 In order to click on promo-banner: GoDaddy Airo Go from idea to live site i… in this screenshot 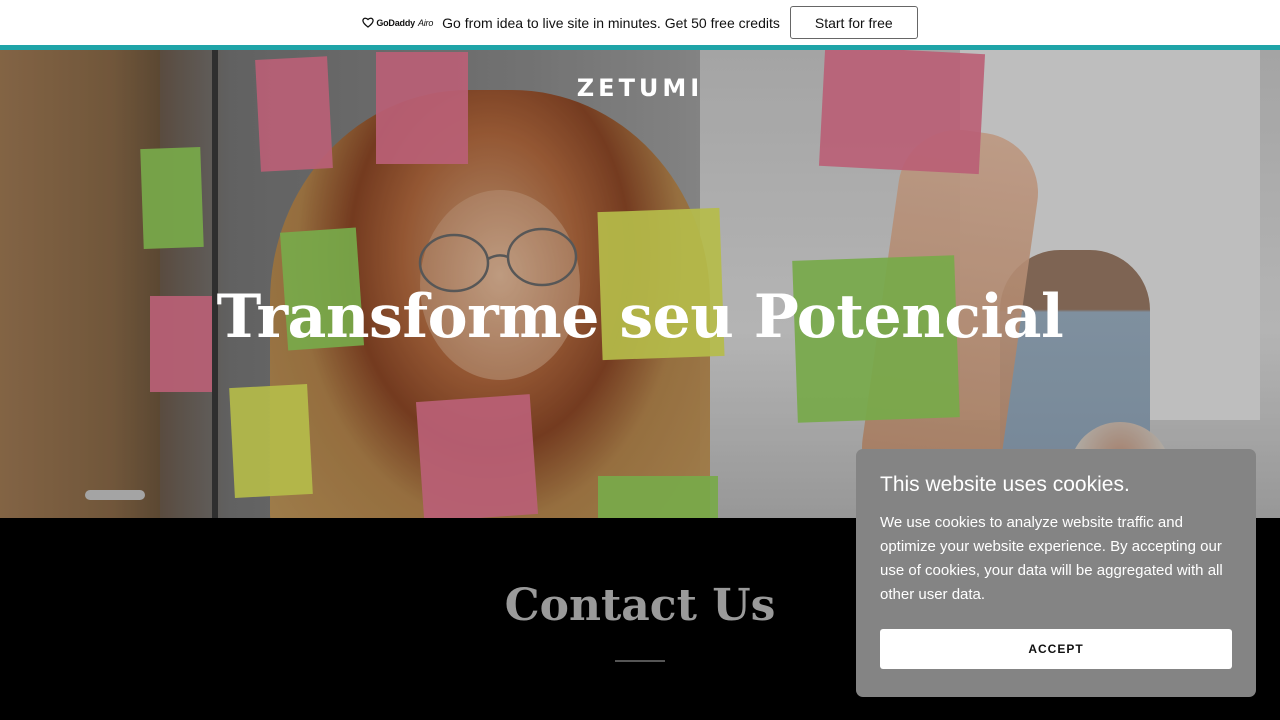, I will do `click(640, 22)`.